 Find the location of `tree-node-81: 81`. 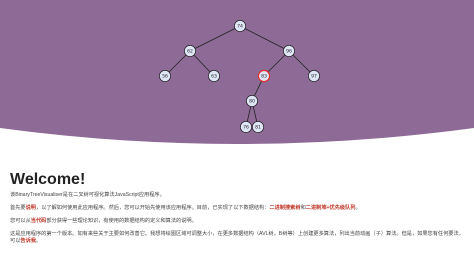

tree-node-81: 81 is located at coordinates (258, 127).